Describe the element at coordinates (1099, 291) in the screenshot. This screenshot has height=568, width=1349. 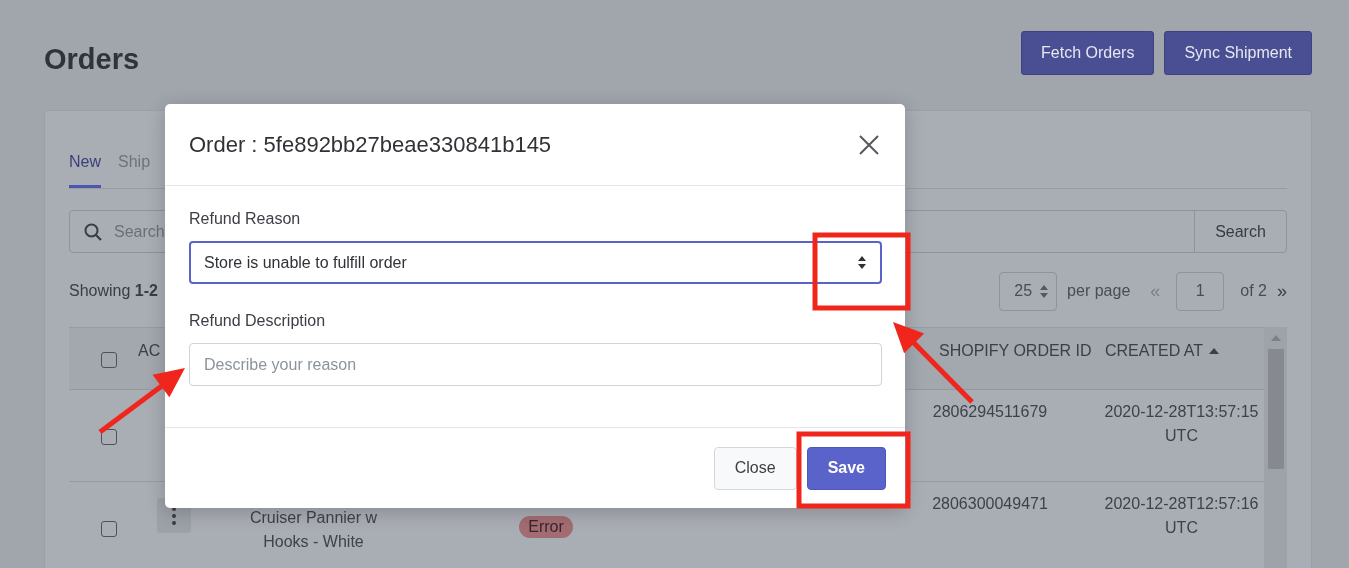
I see `per-page-label: per page` at that location.